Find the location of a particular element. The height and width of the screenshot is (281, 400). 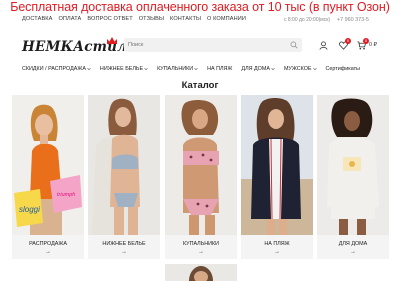

nav-item-lingerie: НИЖНЕЕ БЕЛЬЕ is located at coordinates (124, 69).